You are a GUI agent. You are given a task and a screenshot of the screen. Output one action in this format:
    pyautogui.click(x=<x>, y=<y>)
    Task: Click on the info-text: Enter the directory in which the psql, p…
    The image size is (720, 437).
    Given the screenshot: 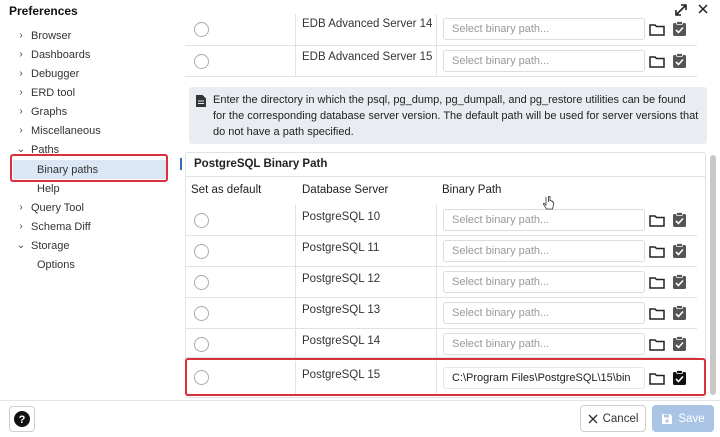 What is the action you would take?
    pyautogui.click(x=456, y=116)
    